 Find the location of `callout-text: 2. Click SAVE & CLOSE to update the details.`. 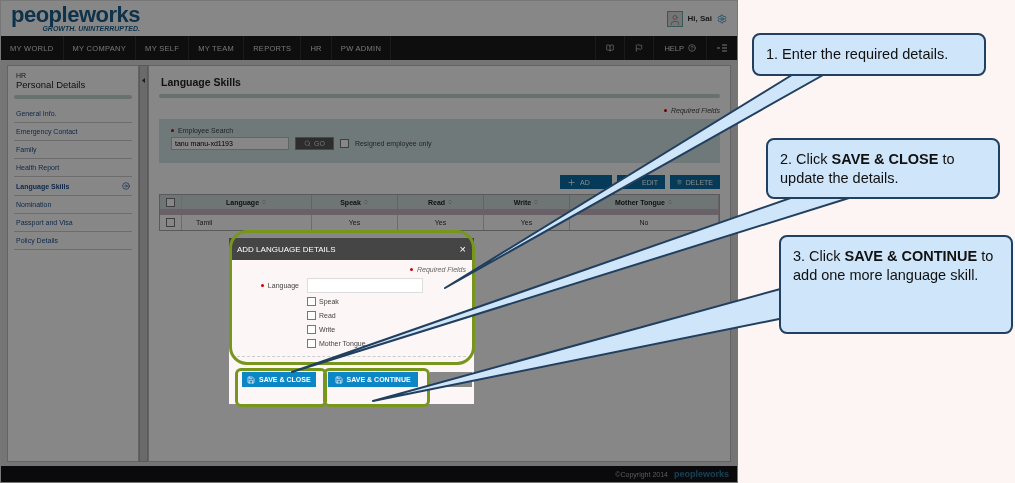

callout-text: 2. Click SAVE & CLOSE to update the details. is located at coordinates (867, 168).